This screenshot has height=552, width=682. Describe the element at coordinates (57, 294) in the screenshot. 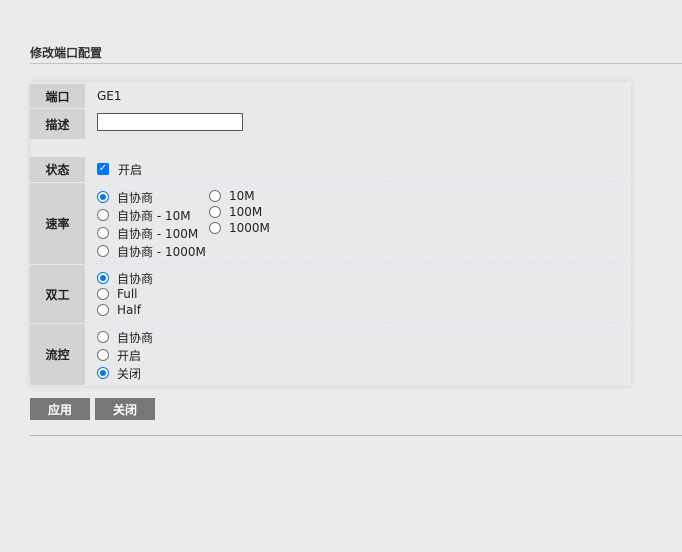

I see `duplex-label: 双工` at that location.